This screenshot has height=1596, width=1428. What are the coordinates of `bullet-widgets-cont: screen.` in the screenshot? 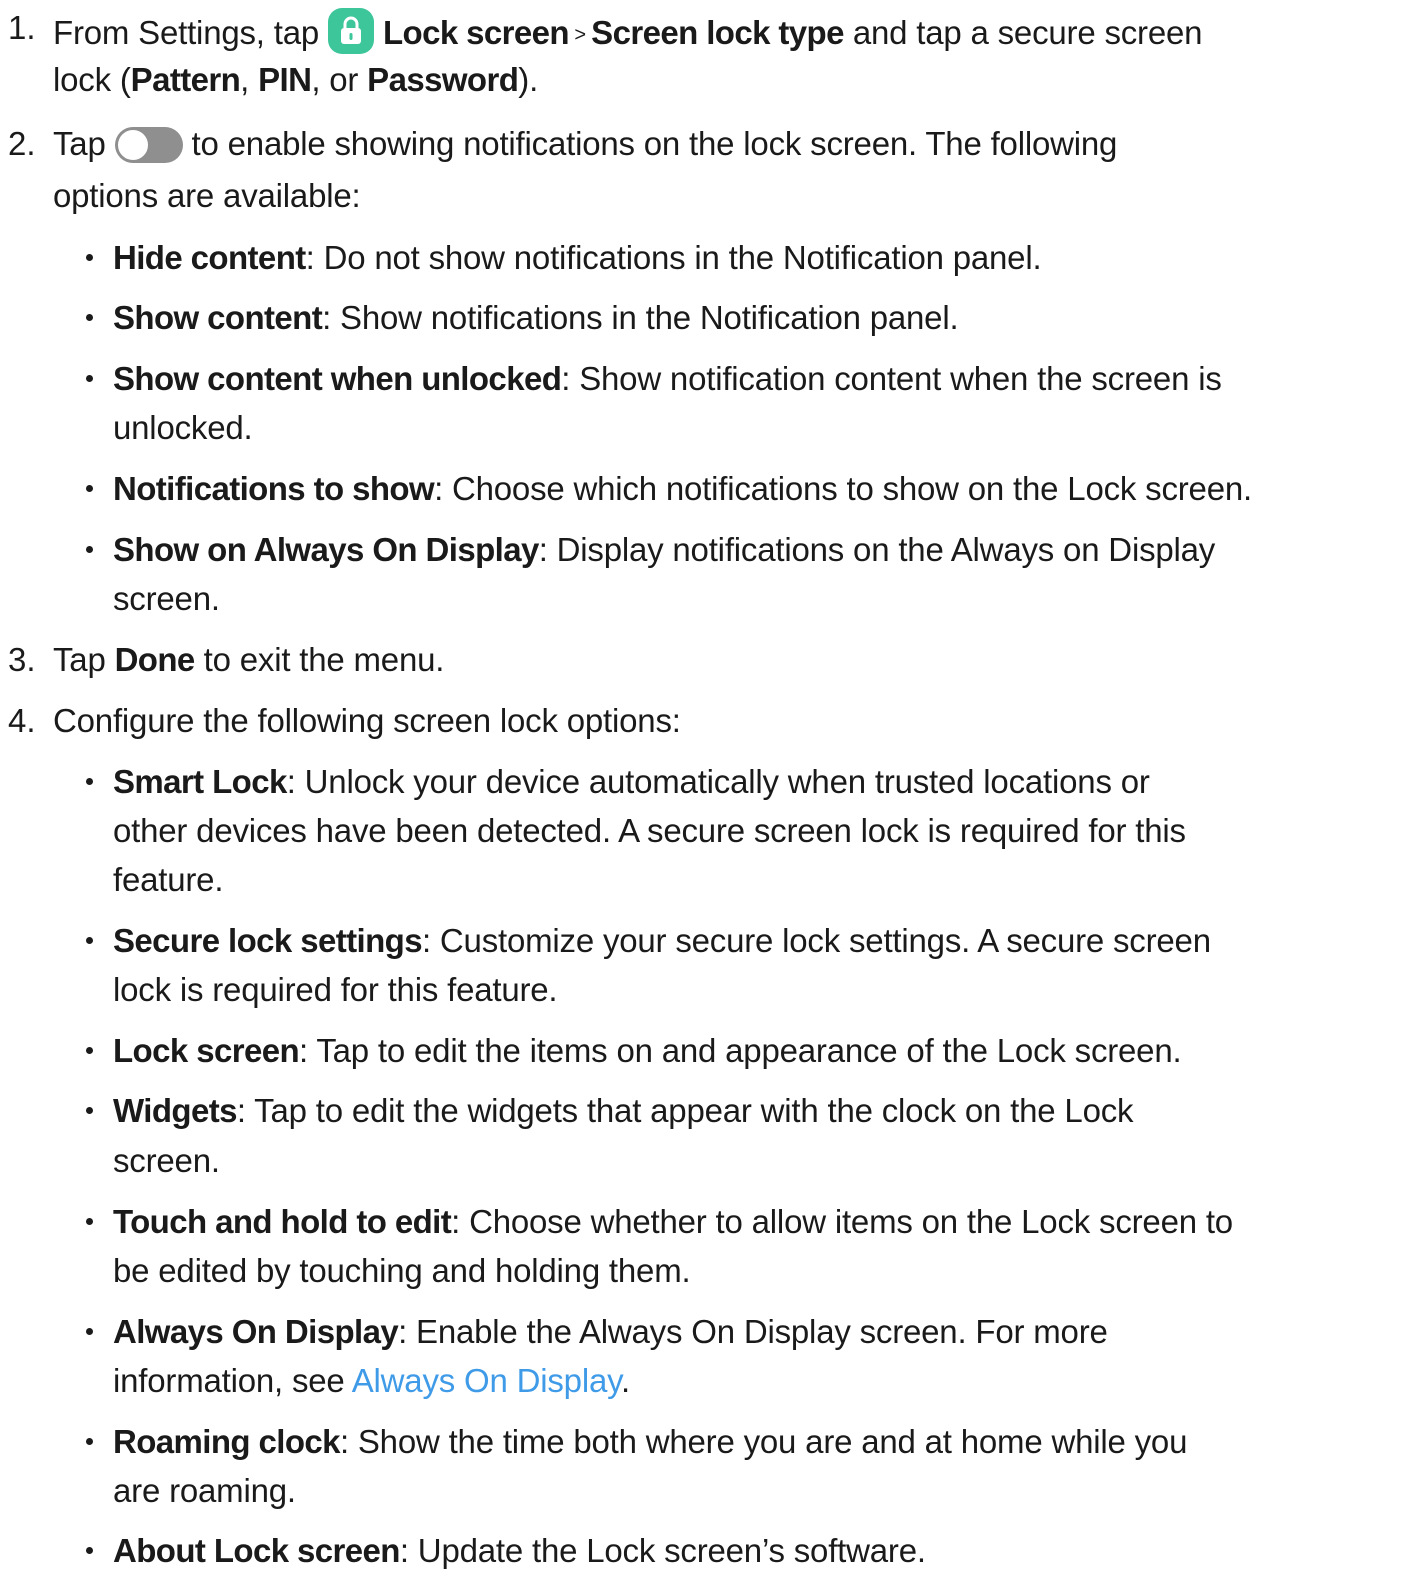 It's located at (166, 1160).